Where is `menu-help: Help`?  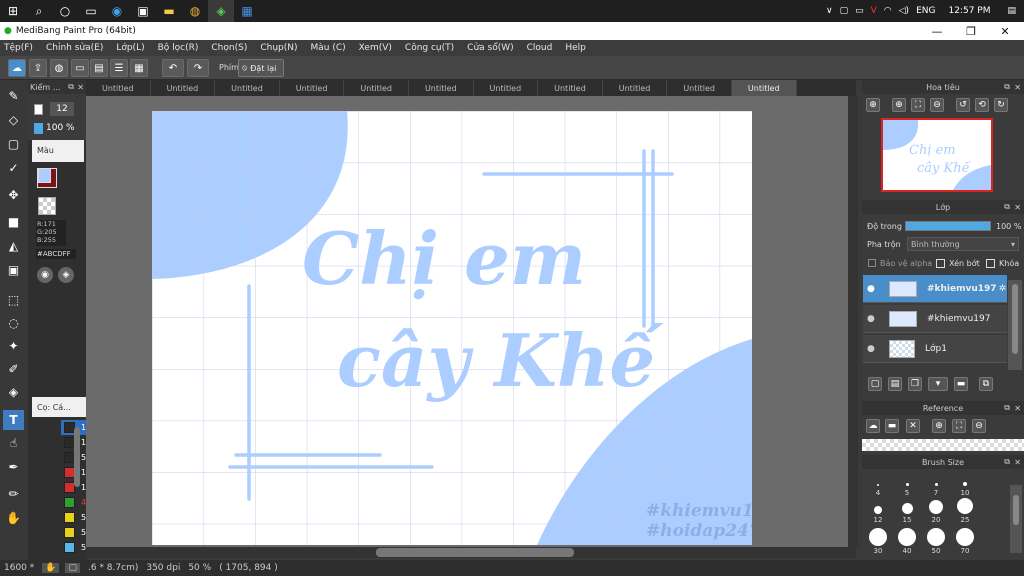 menu-help: Help is located at coordinates (575, 48).